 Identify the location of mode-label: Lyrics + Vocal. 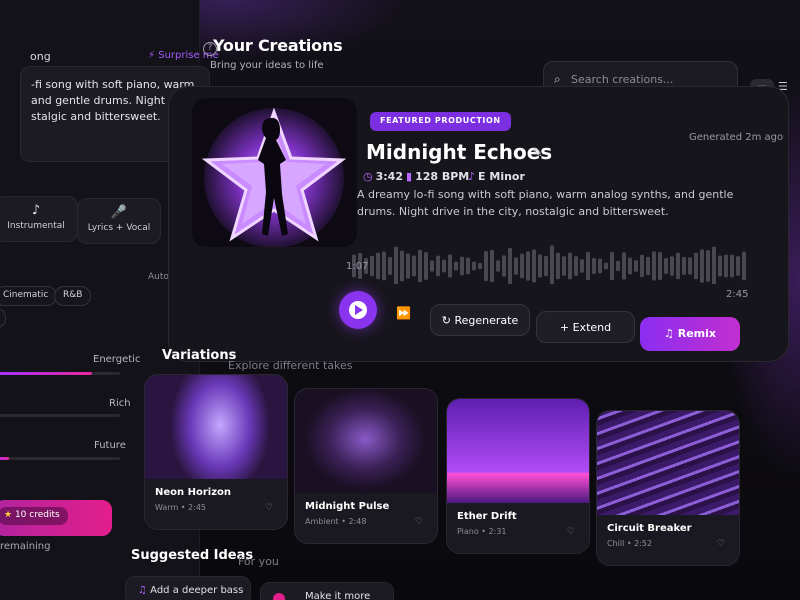
(119, 228).